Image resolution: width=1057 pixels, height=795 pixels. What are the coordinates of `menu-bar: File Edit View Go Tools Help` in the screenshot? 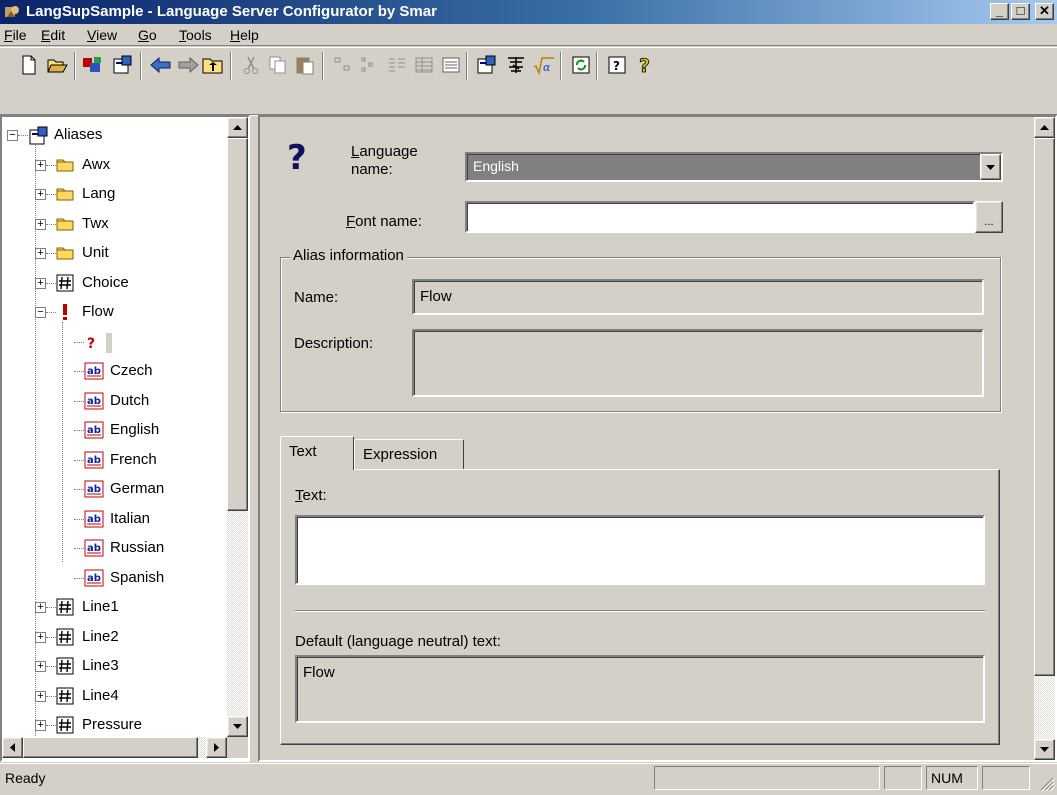 It's located at (528, 35).